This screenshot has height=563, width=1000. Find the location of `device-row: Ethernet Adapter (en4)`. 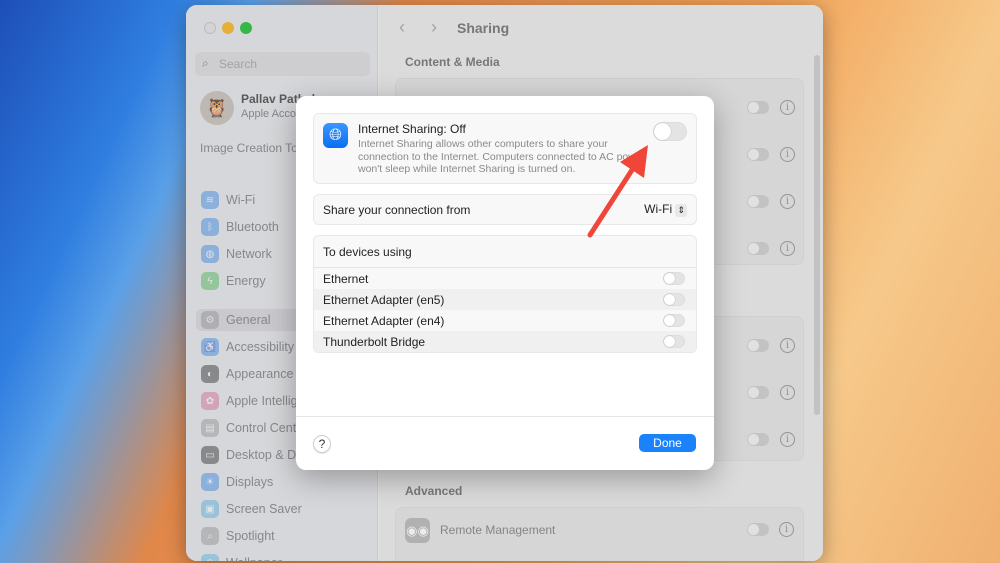

device-row: Ethernet Adapter (en4) is located at coordinates (505, 320).